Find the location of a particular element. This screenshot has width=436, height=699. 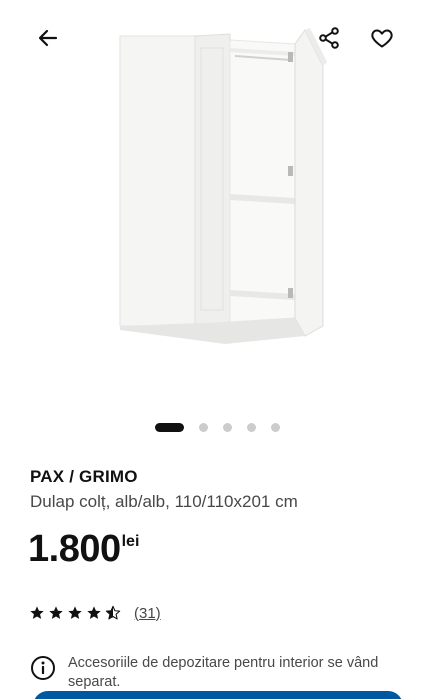

back-button is located at coordinates (48, 38).